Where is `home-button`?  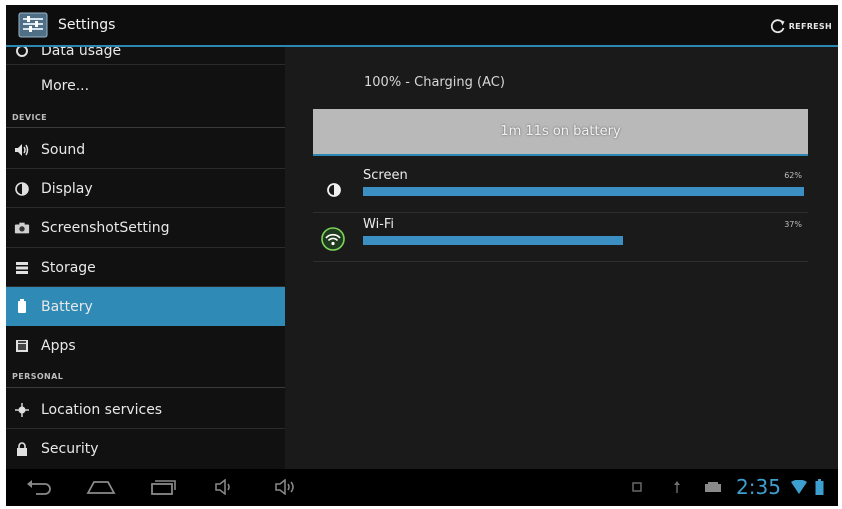 home-button is located at coordinates (101, 487).